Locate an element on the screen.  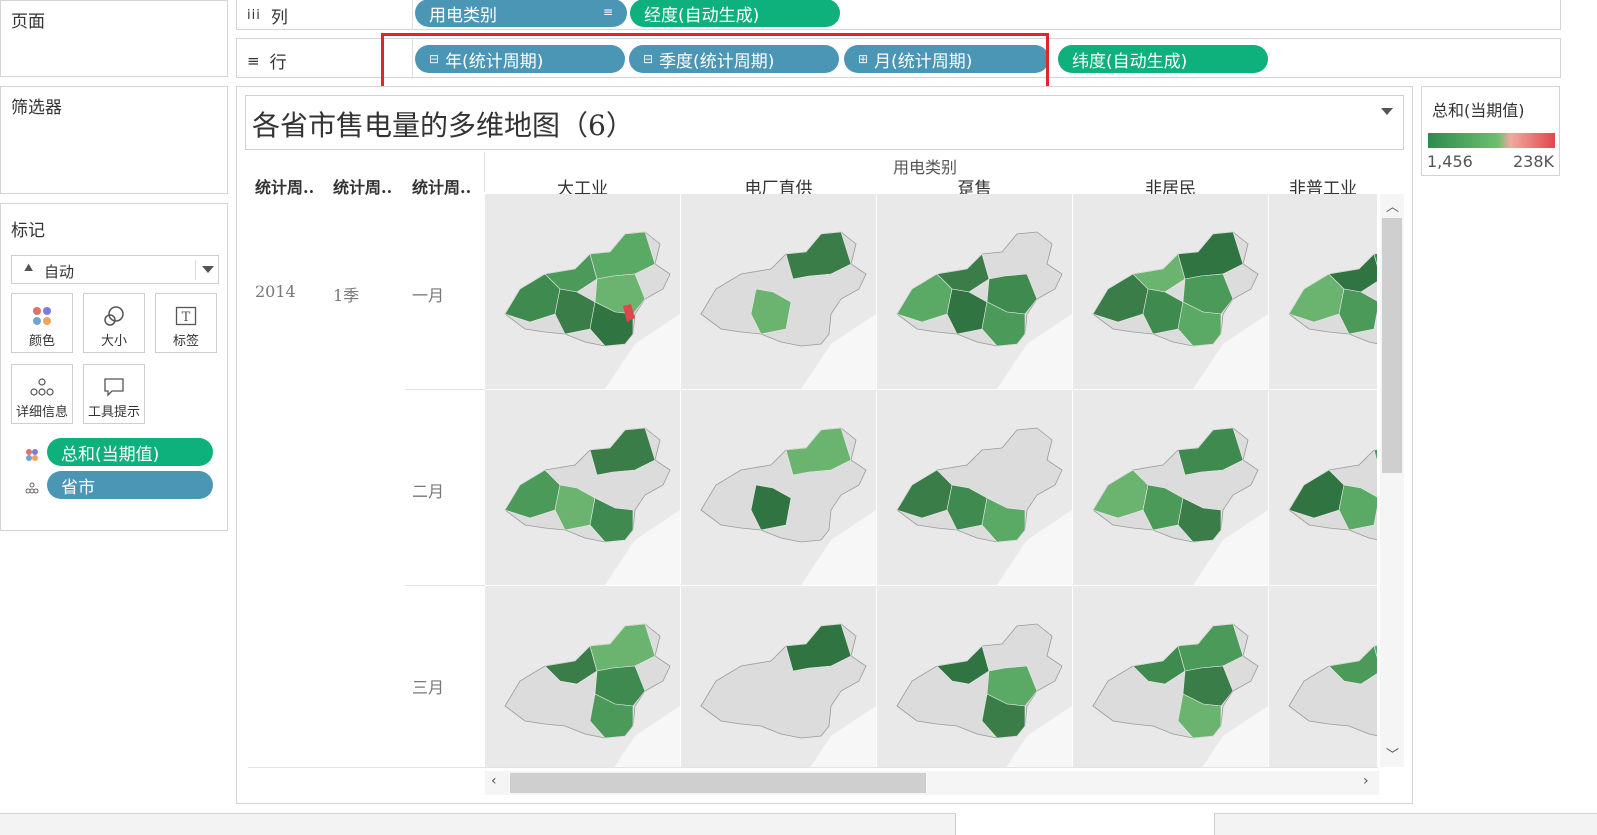
title-menu-caret-icon is located at coordinates (1387, 111).